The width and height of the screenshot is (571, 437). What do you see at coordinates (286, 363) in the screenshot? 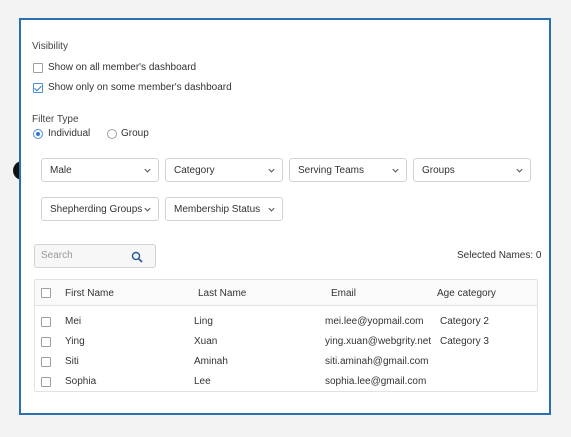
I see `table-row: Siti Aminah siti.aminah@gmail.com` at bounding box center [286, 363].